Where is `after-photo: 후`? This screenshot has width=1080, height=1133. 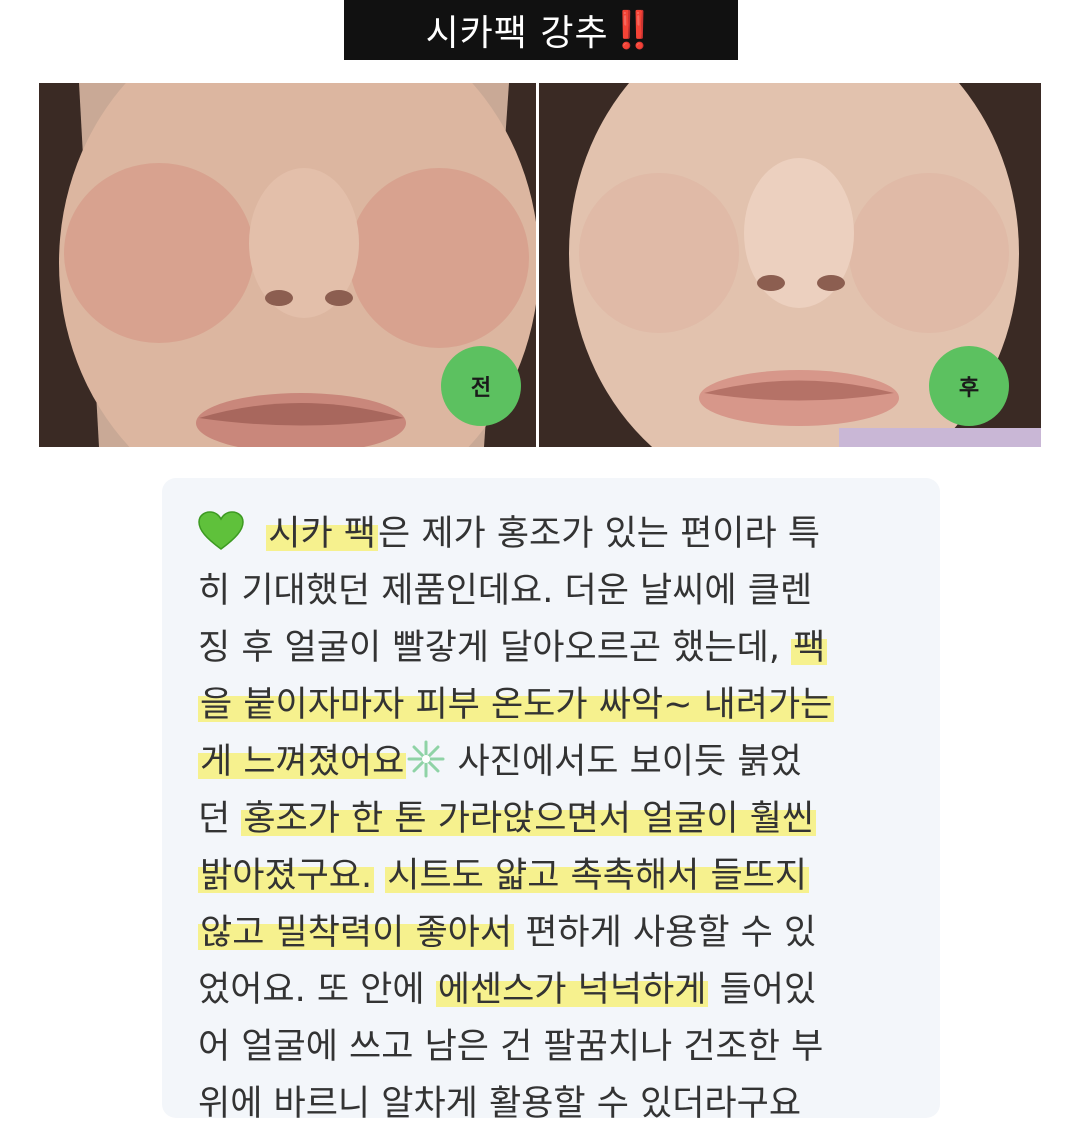 after-photo: 후 is located at coordinates (790, 265).